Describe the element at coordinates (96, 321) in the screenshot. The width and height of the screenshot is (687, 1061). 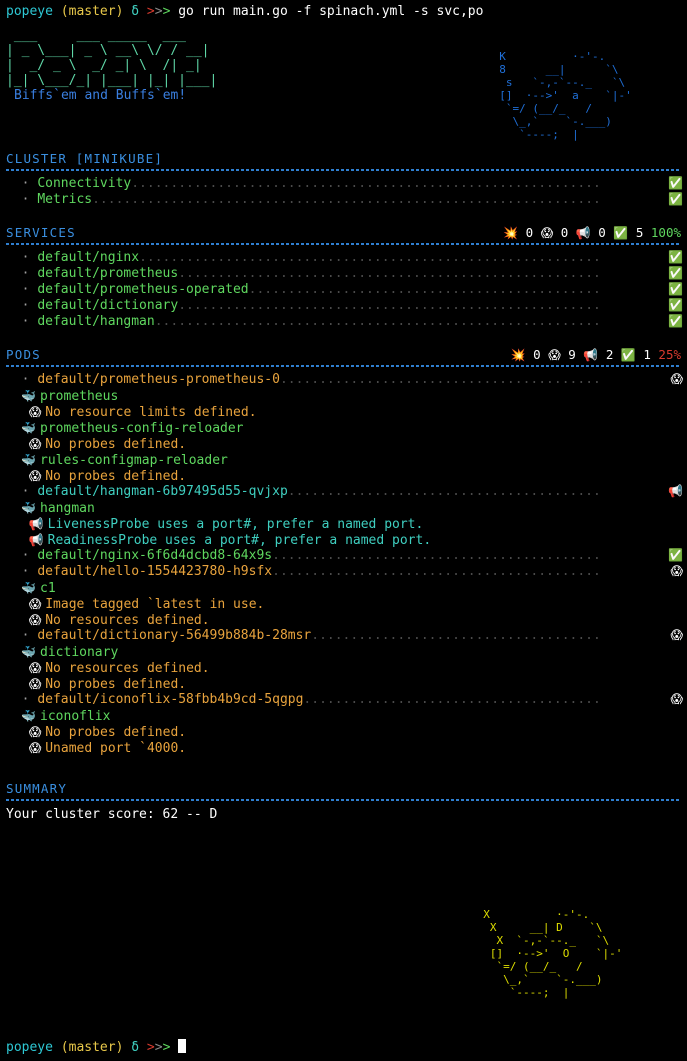
I see `entry-name: default/hangman` at that location.